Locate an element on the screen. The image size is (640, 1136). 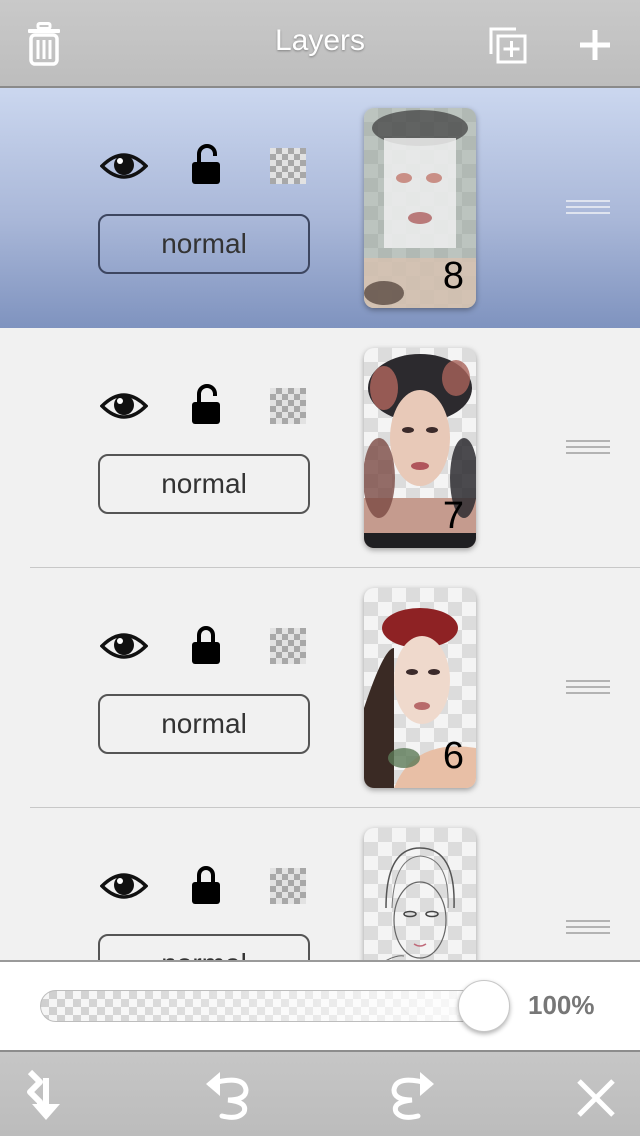
opacity-value: 100% is located at coordinates (561, 1005).